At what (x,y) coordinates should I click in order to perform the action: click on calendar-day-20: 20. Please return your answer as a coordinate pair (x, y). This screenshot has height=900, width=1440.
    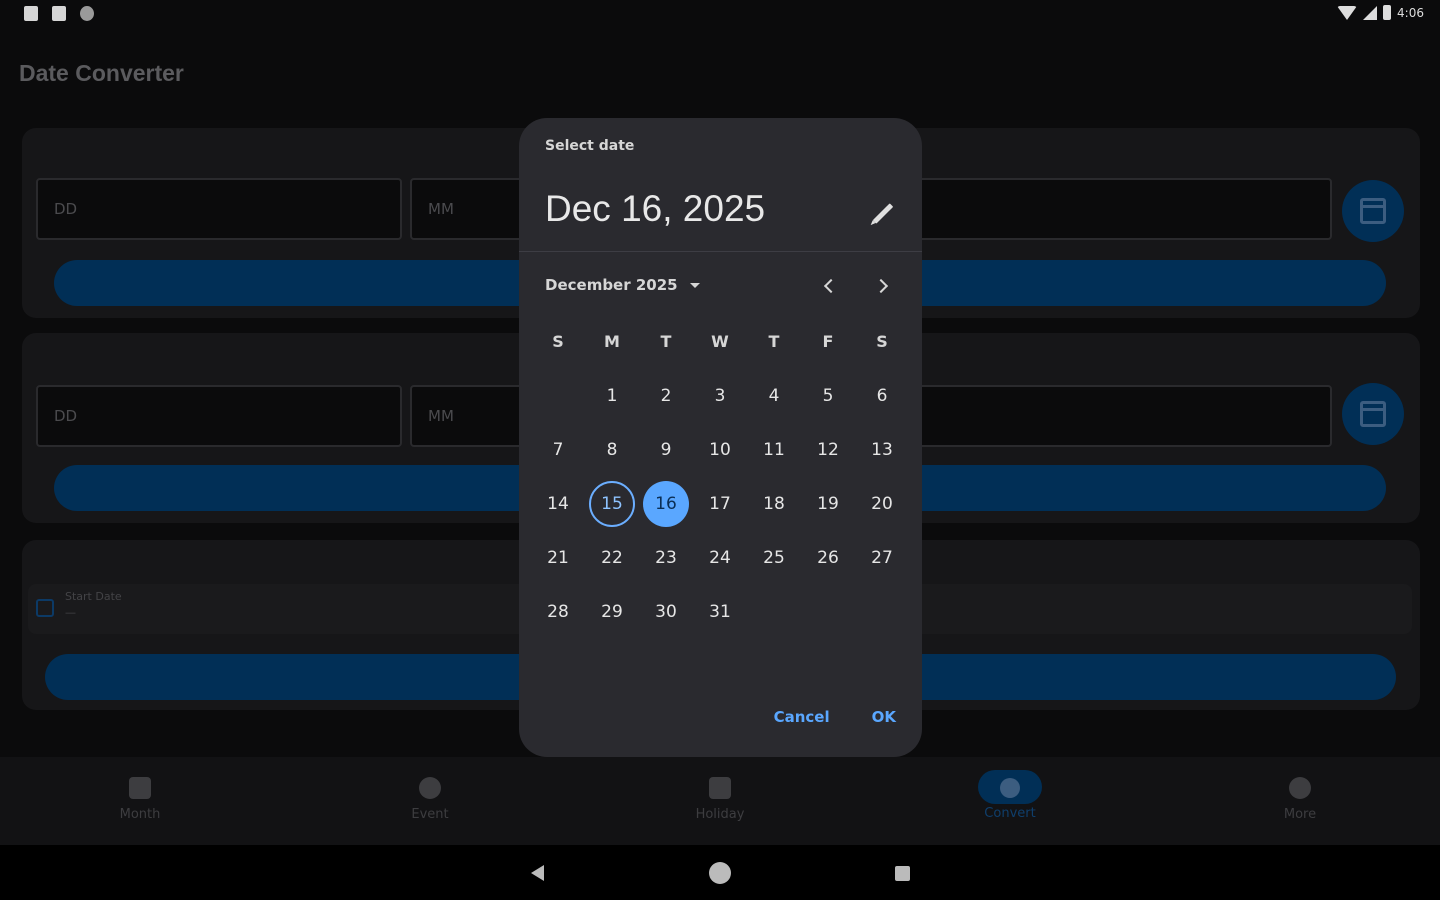
    Looking at the image, I should click on (882, 504).